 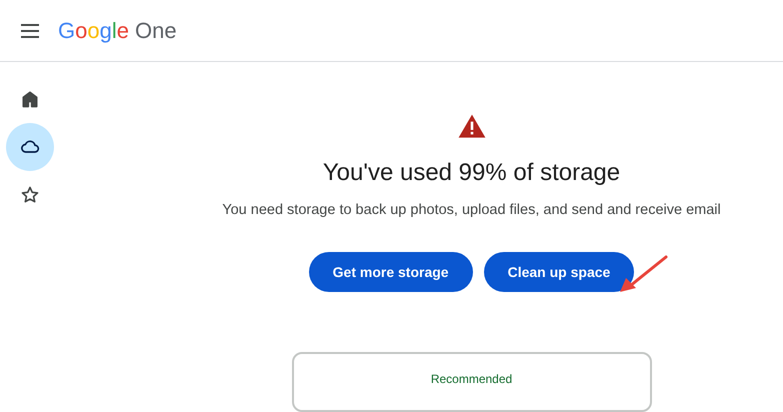 What do you see at coordinates (390, 272) in the screenshot?
I see `action-button: Get more storage` at bounding box center [390, 272].